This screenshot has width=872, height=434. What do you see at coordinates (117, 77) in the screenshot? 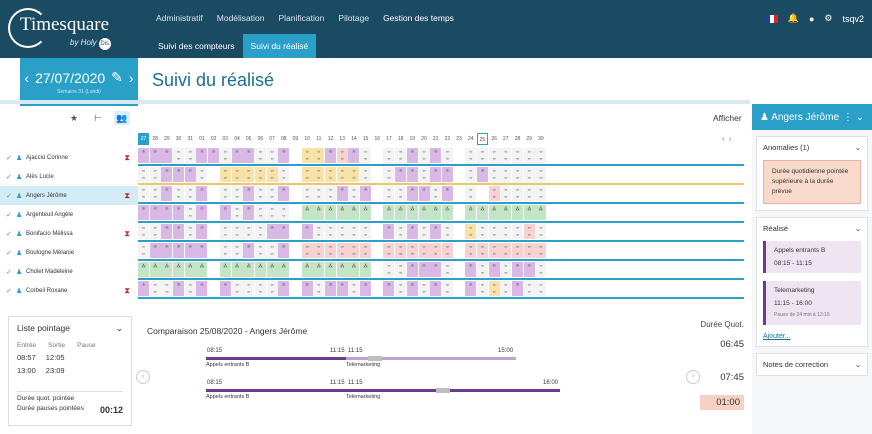
I see `edit-date-icon: ✎` at bounding box center [117, 77].